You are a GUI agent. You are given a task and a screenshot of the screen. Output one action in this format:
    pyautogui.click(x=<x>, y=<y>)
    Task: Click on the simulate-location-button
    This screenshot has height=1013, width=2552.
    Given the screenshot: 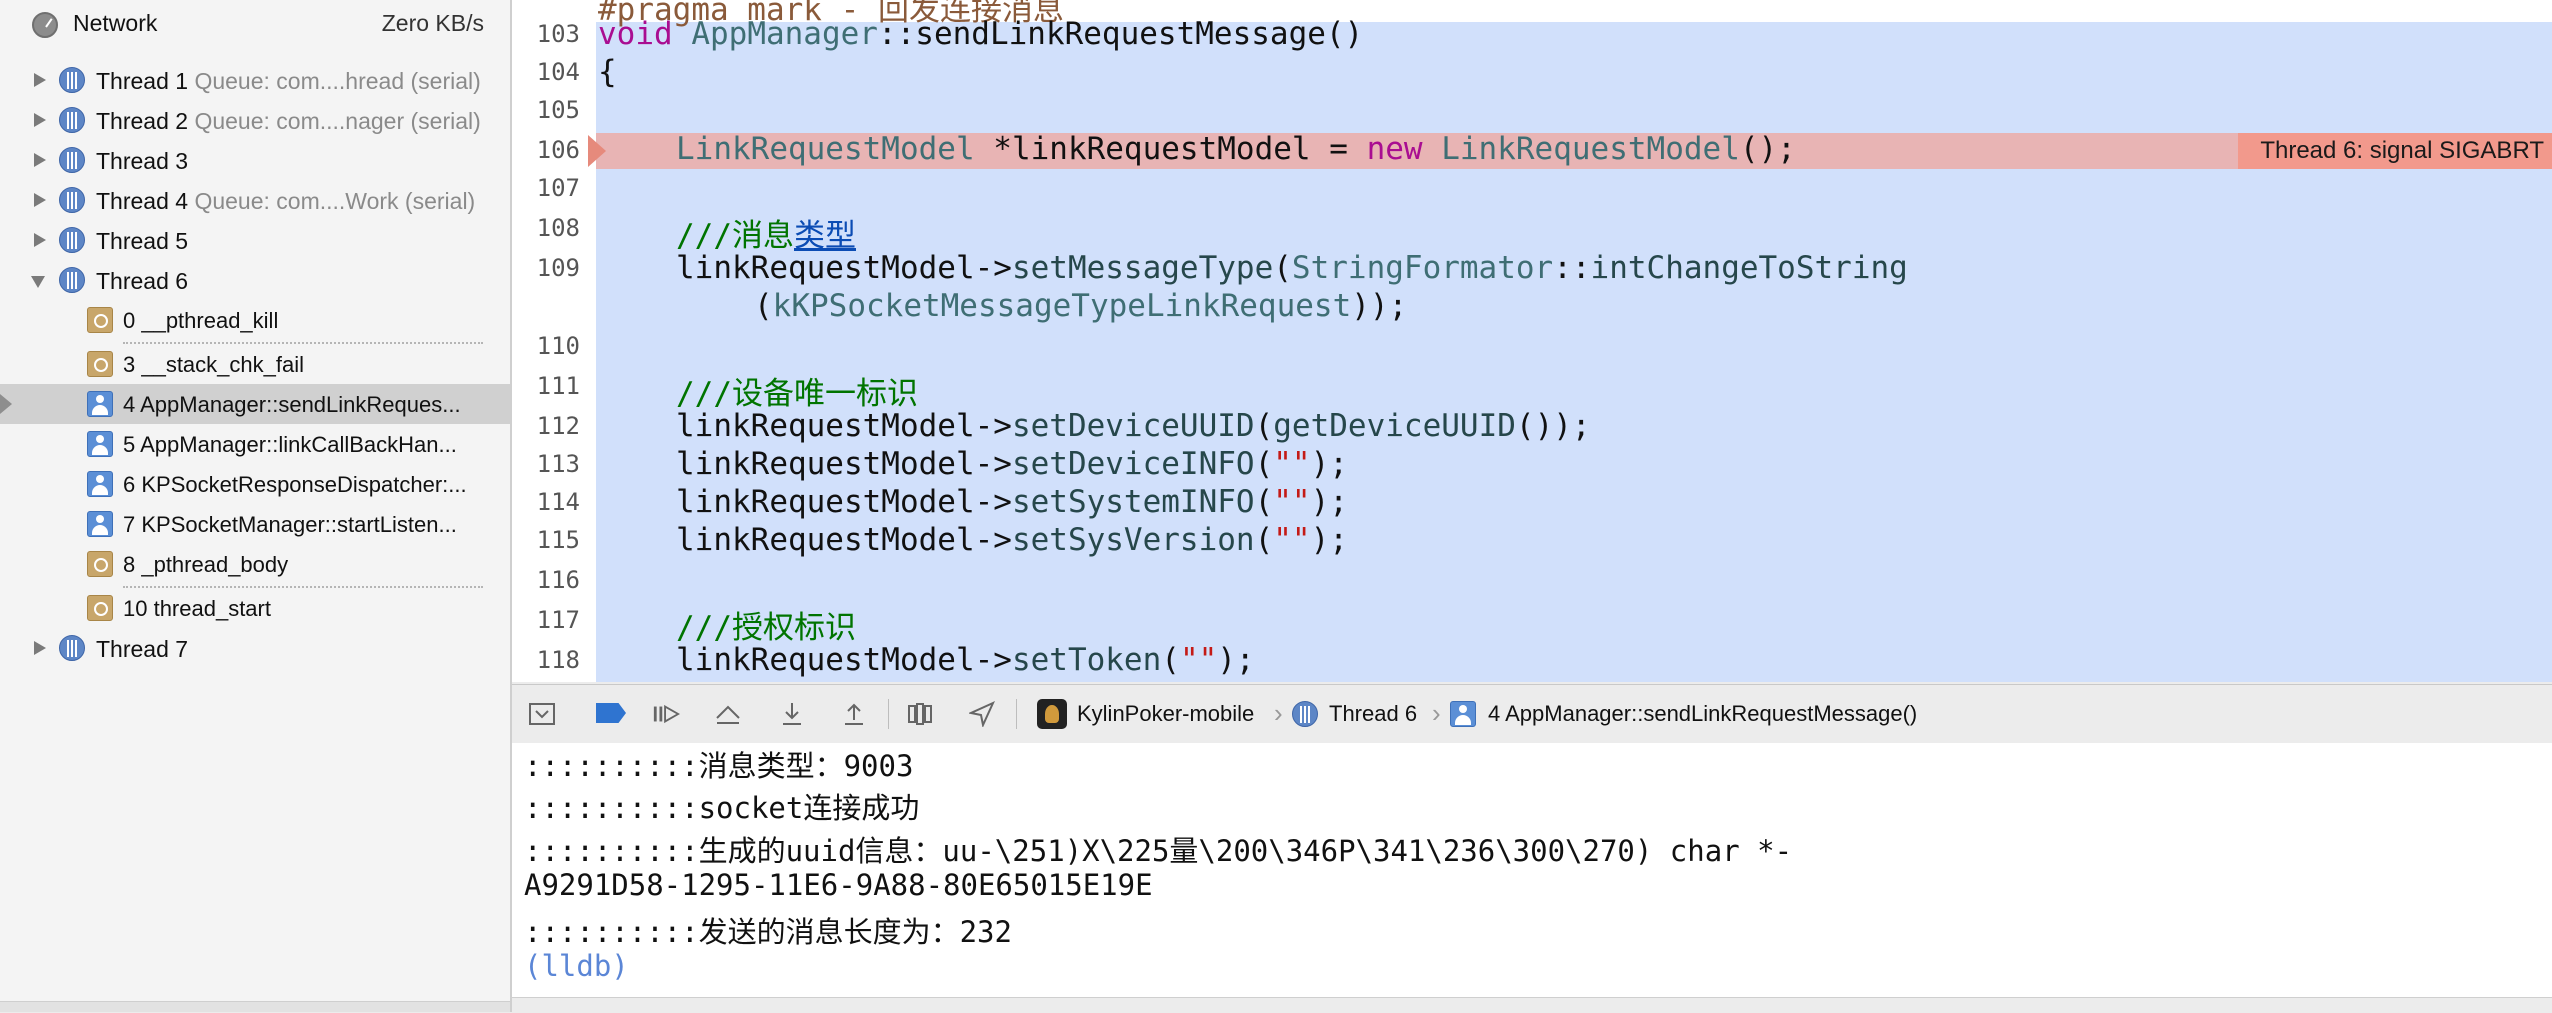 What is the action you would take?
    pyautogui.click(x=982, y=714)
    